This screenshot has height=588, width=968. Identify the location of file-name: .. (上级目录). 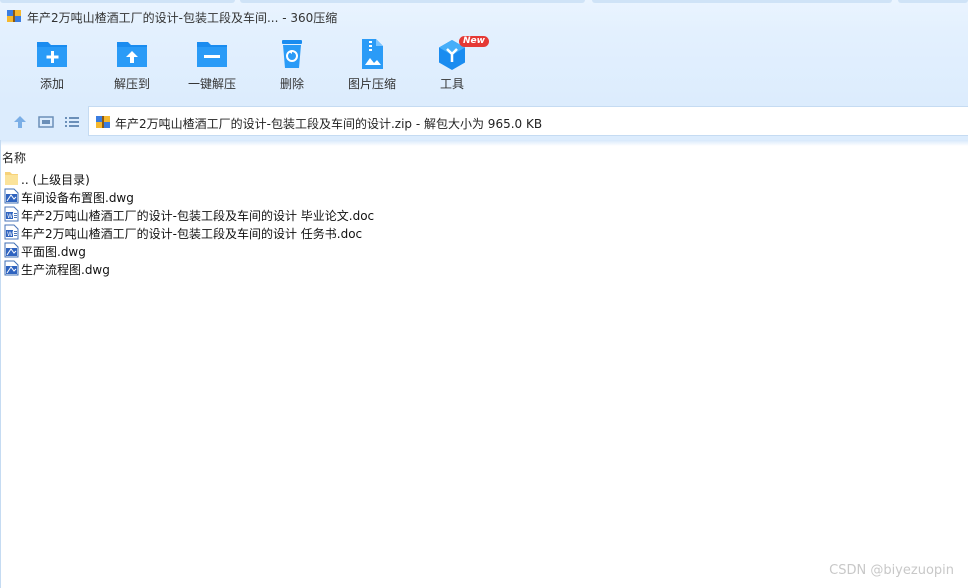
(55, 180).